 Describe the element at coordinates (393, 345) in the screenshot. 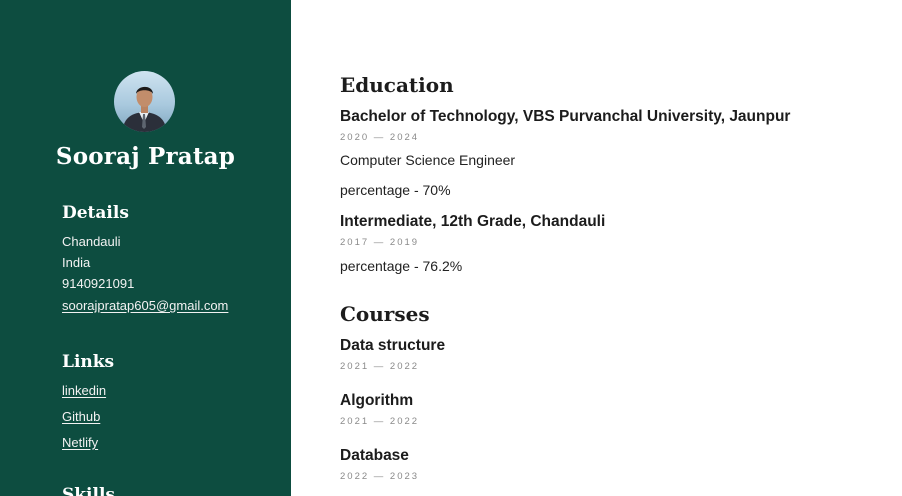

I see `course-item-title: Data structure` at that location.